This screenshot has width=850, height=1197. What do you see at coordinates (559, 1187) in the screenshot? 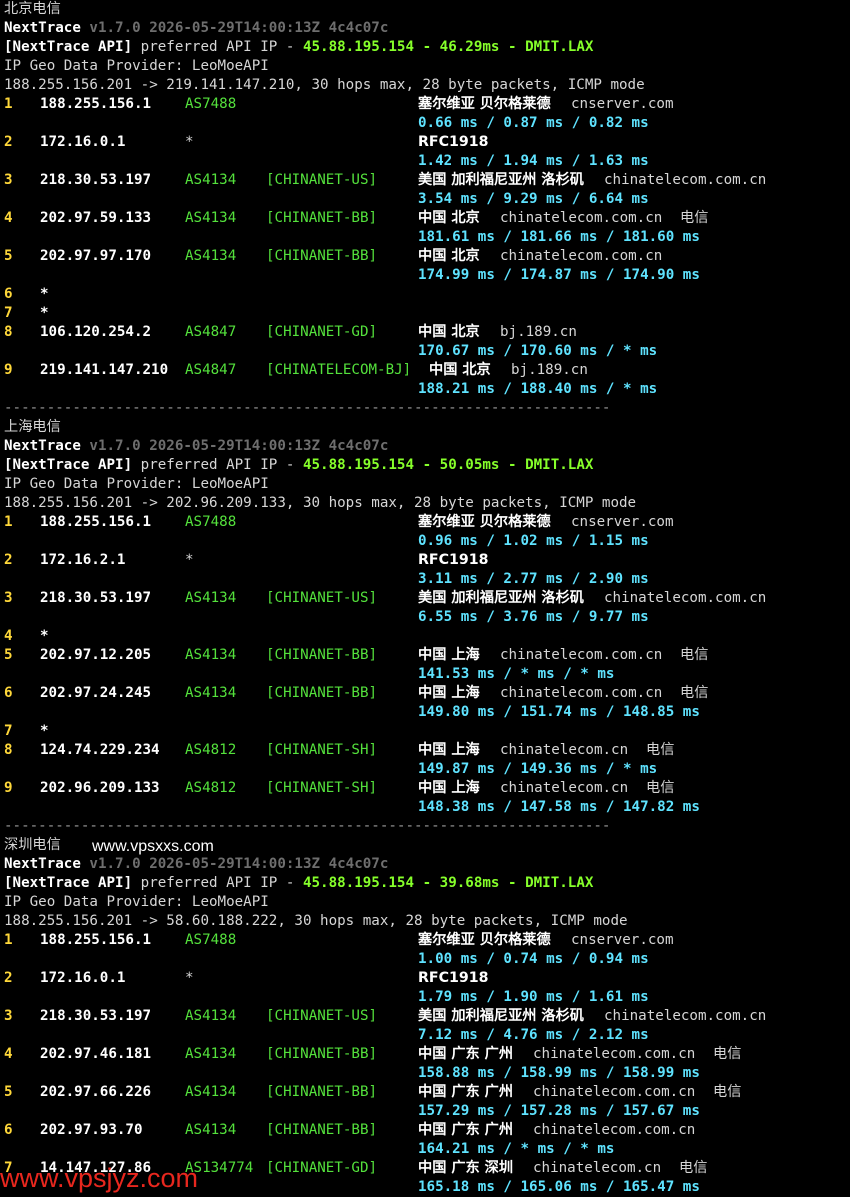
I see `hop-rtt: 165.18 ms / 165.06 ms / 165.47 ms` at bounding box center [559, 1187].